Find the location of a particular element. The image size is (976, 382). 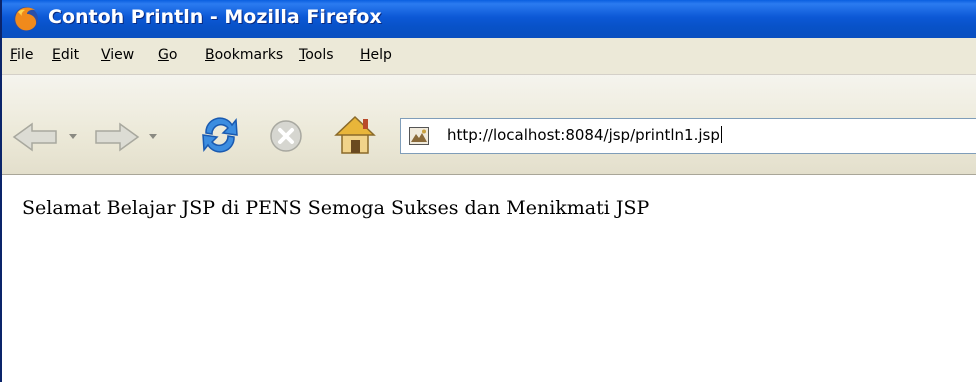

home-icon is located at coordinates (355, 135).